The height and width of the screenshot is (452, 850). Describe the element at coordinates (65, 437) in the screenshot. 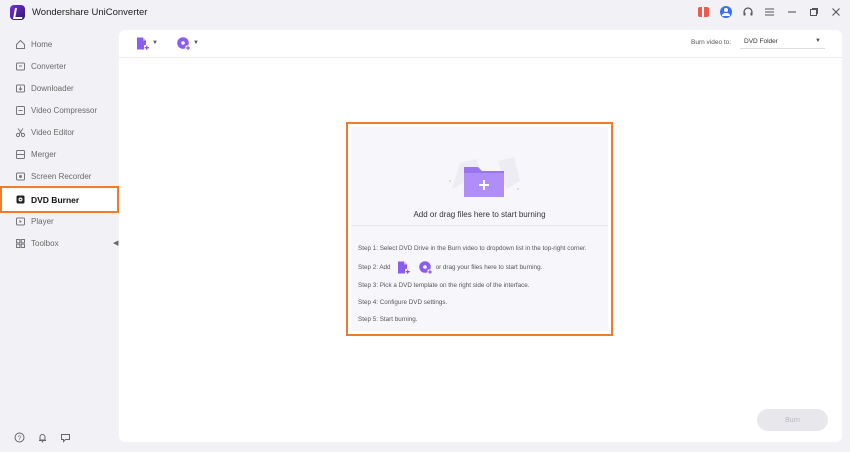

I see `feedback-icon` at that location.